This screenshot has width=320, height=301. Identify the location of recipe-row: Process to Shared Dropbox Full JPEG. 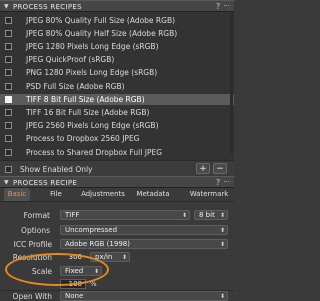
(117, 152).